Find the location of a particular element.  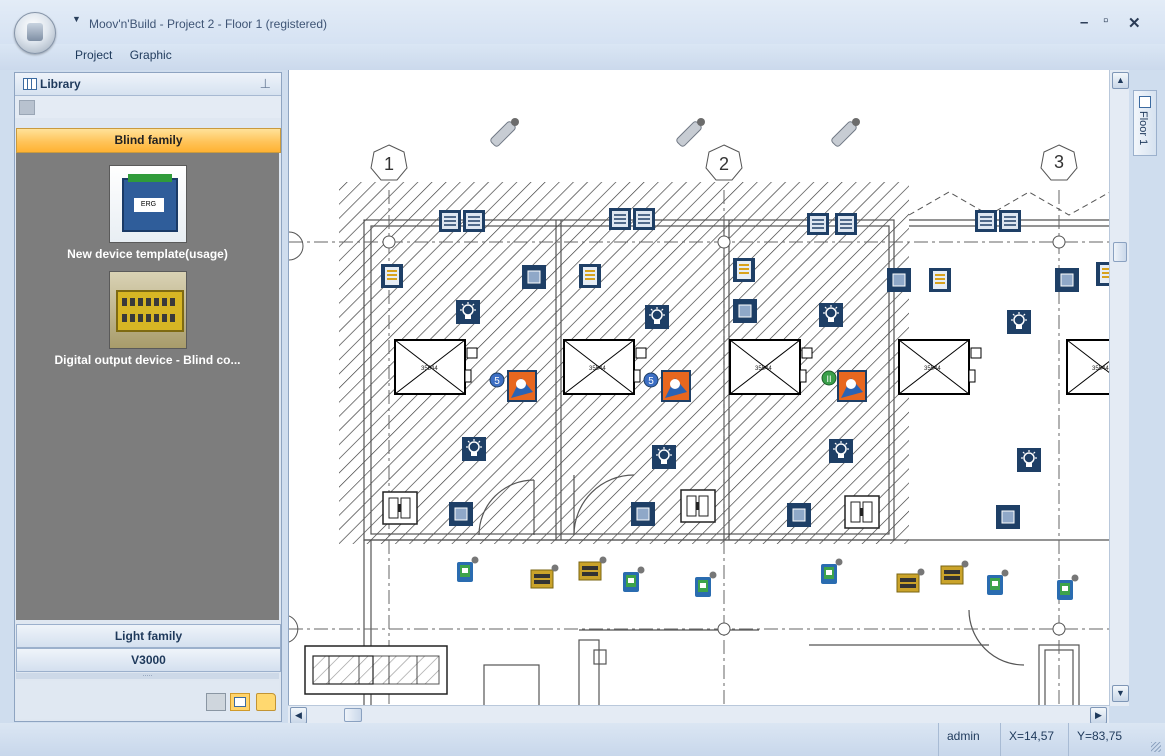

quick-access-dropdown-icon: ▼ is located at coordinates (76, 19).